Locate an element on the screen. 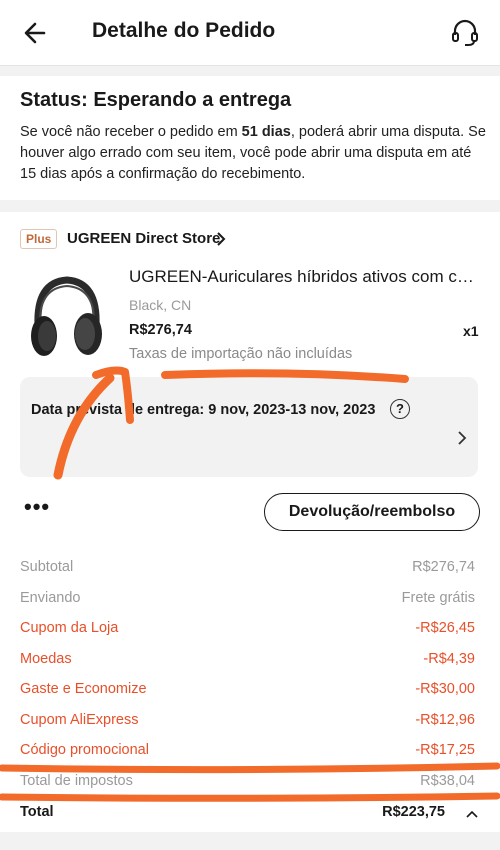 The width and height of the screenshot is (500, 850). return-refund-button: Devolução/reembolso is located at coordinates (372, 512).